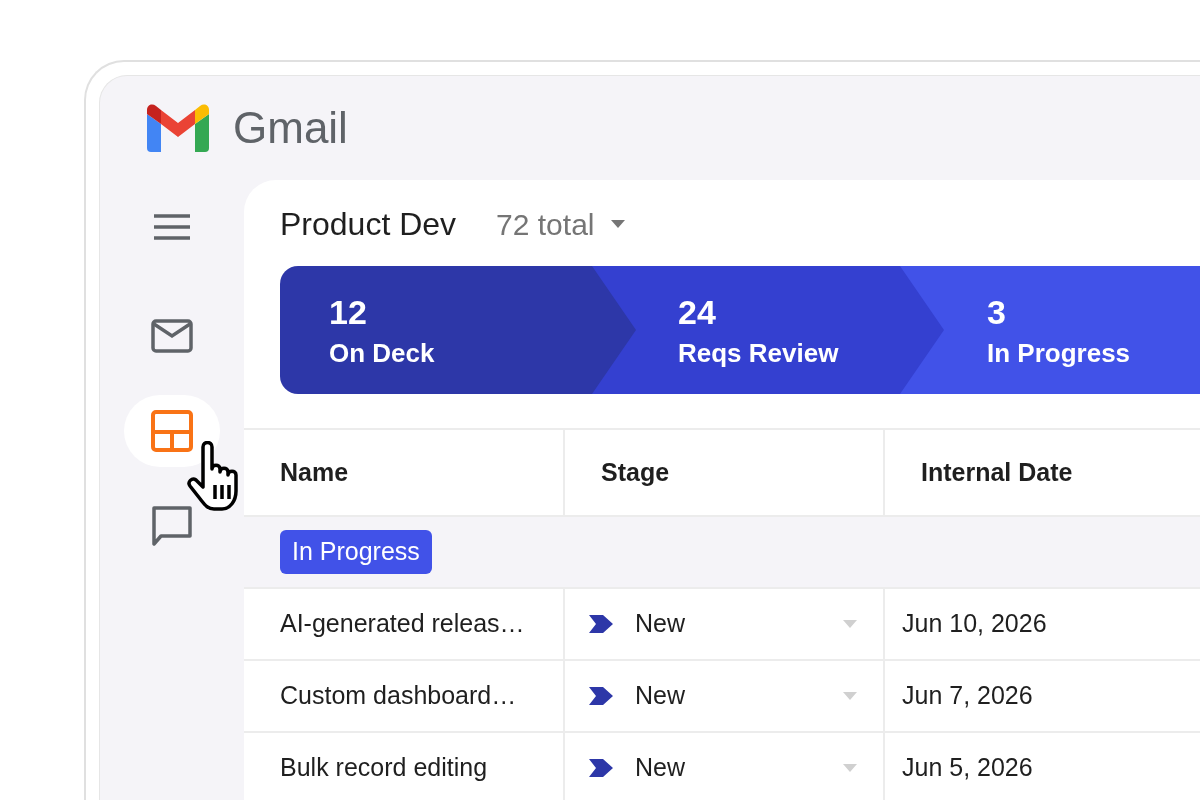 The image size is (1200, 800). What do you see at coordinates (348, 312) in the screenshot?
I see `stage-count: 12` at bounding box center [348, 312].